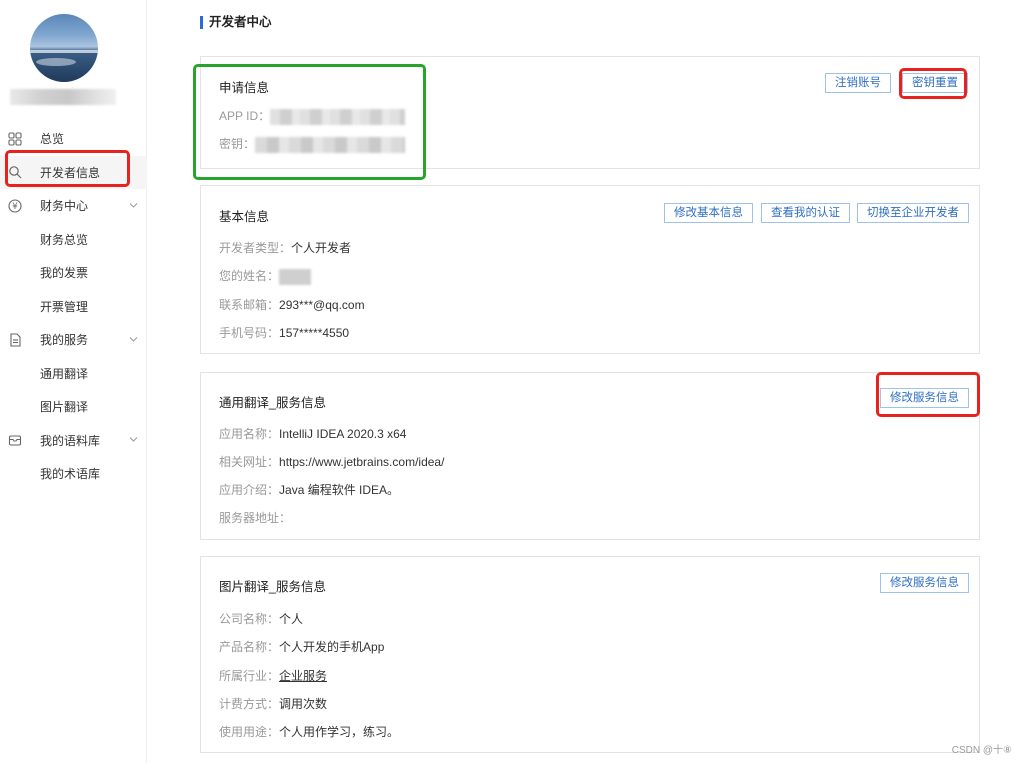 This screenshot has height=763, width=1026. Describe the element at coordinates (236, 22) in the screenshot. I see `page-title: 开发者中心` at that location.